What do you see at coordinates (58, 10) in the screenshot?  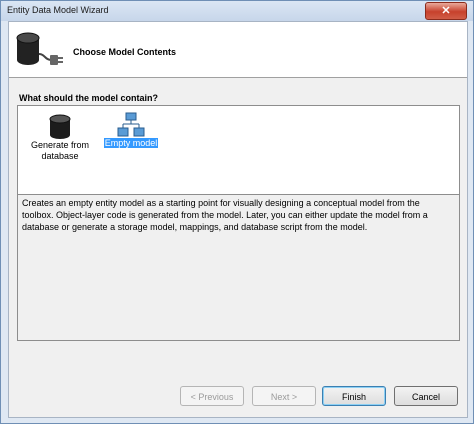 I see `window-title: Entity Data Model Wizard` at bounding box center [58, 10].